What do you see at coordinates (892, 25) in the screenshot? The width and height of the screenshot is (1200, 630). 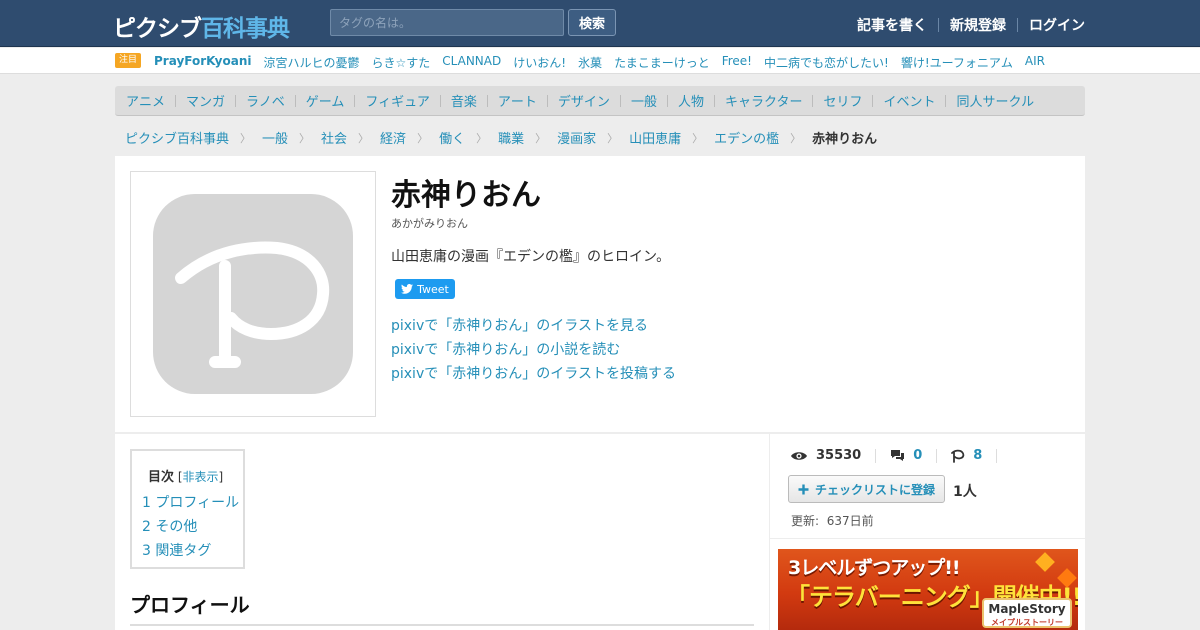 I see `write-article-link: 記事を書く` at bounding box center [892, 25].